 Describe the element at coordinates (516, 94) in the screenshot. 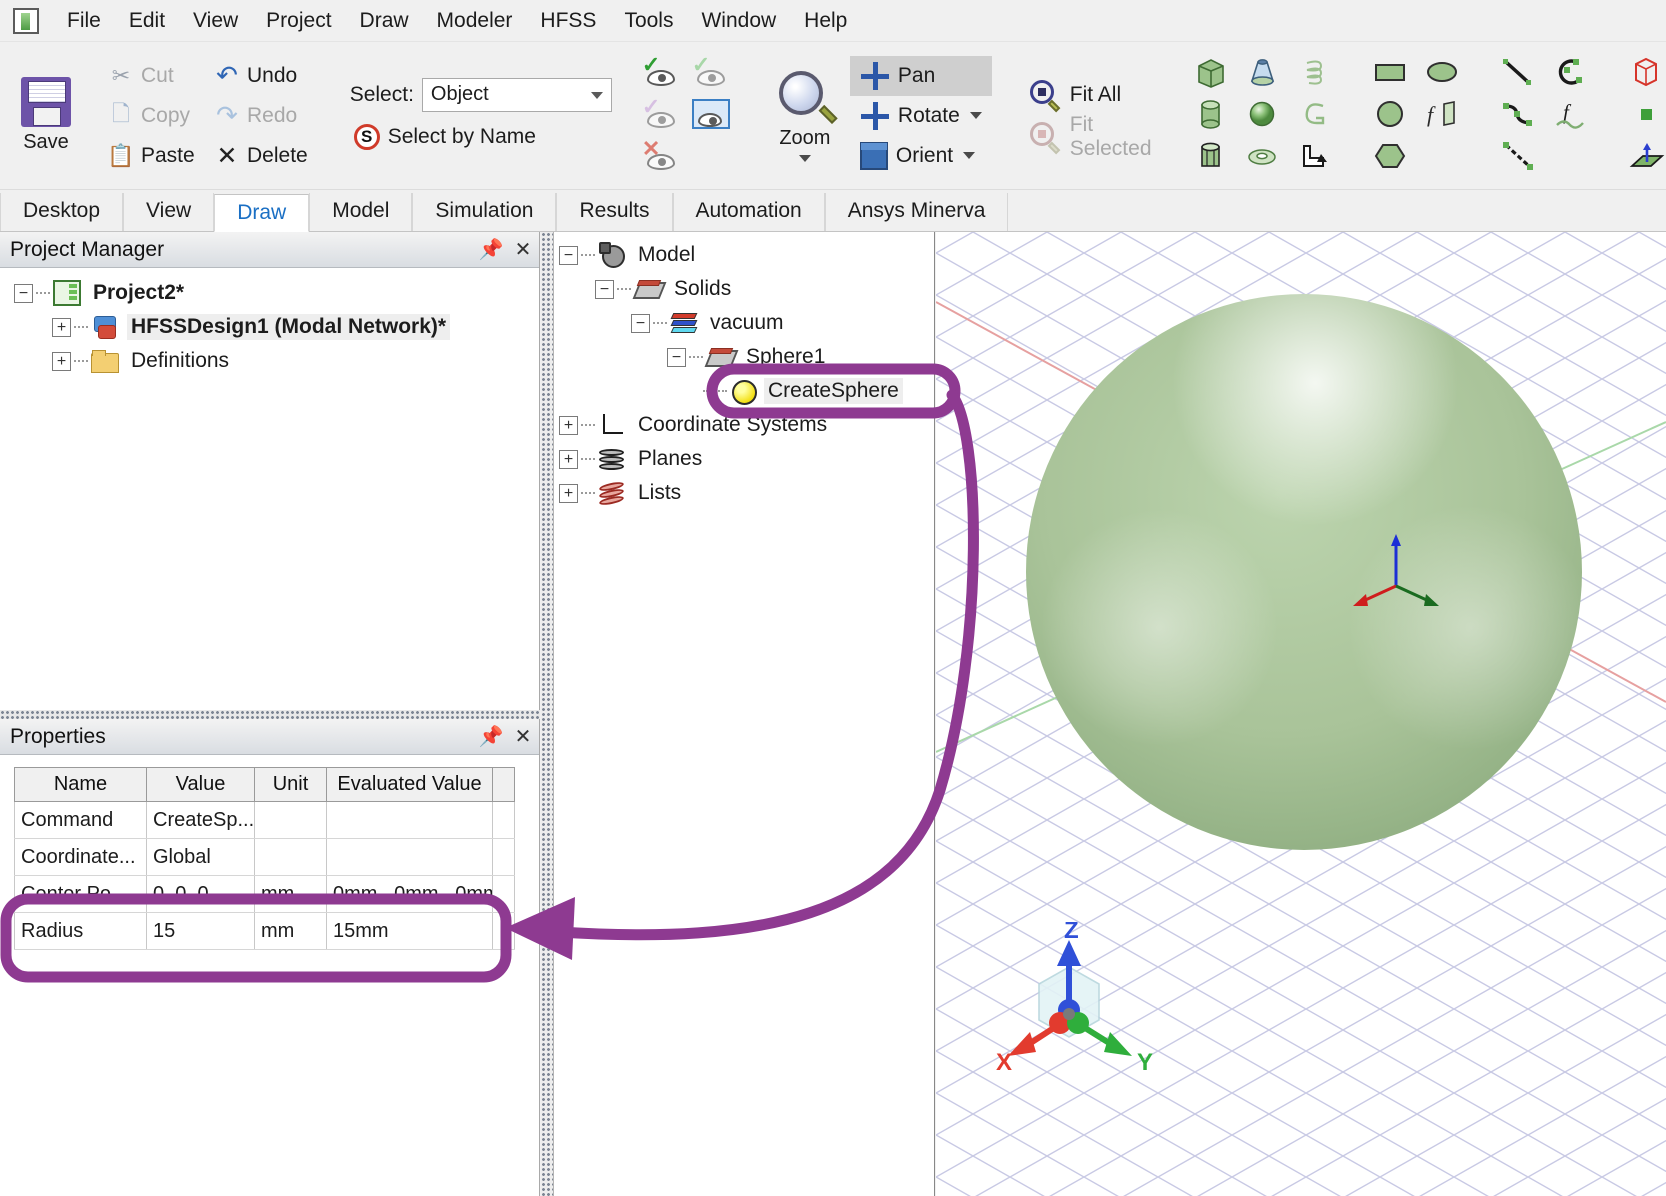

I see `select-mode-dropdown: Object` at that location.